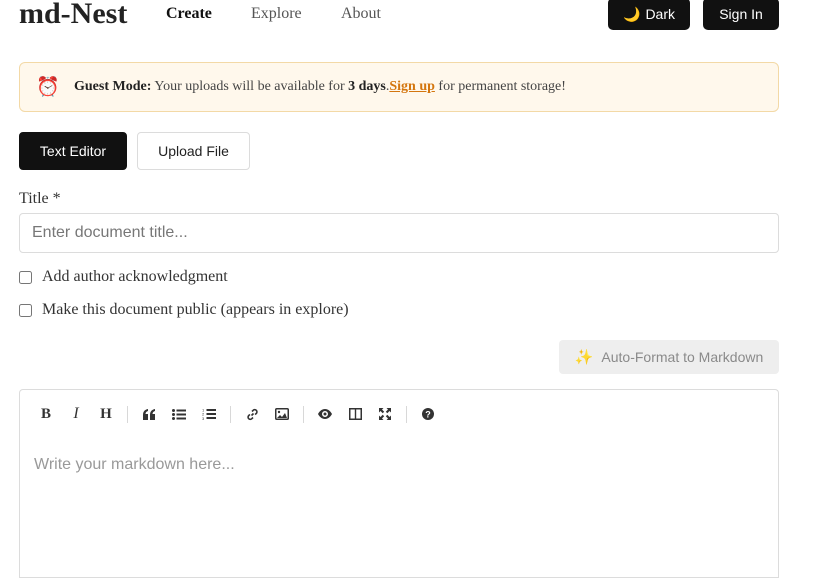 The width and height of the screenshot is (833, 578). I want to click on auto-format-button: ✨ Auto-Format to Markdown, so click(669, 357).